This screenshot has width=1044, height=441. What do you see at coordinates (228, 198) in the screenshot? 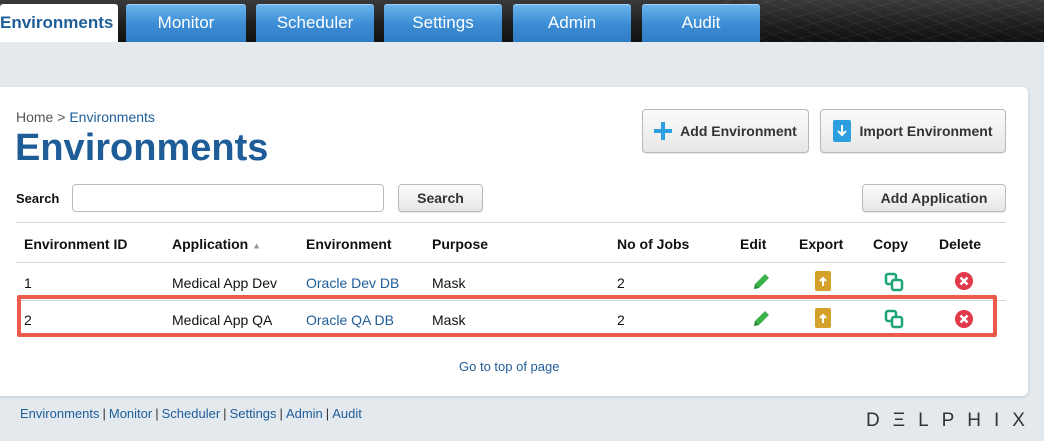
I see `search-input` at bounding box center [228, 198].